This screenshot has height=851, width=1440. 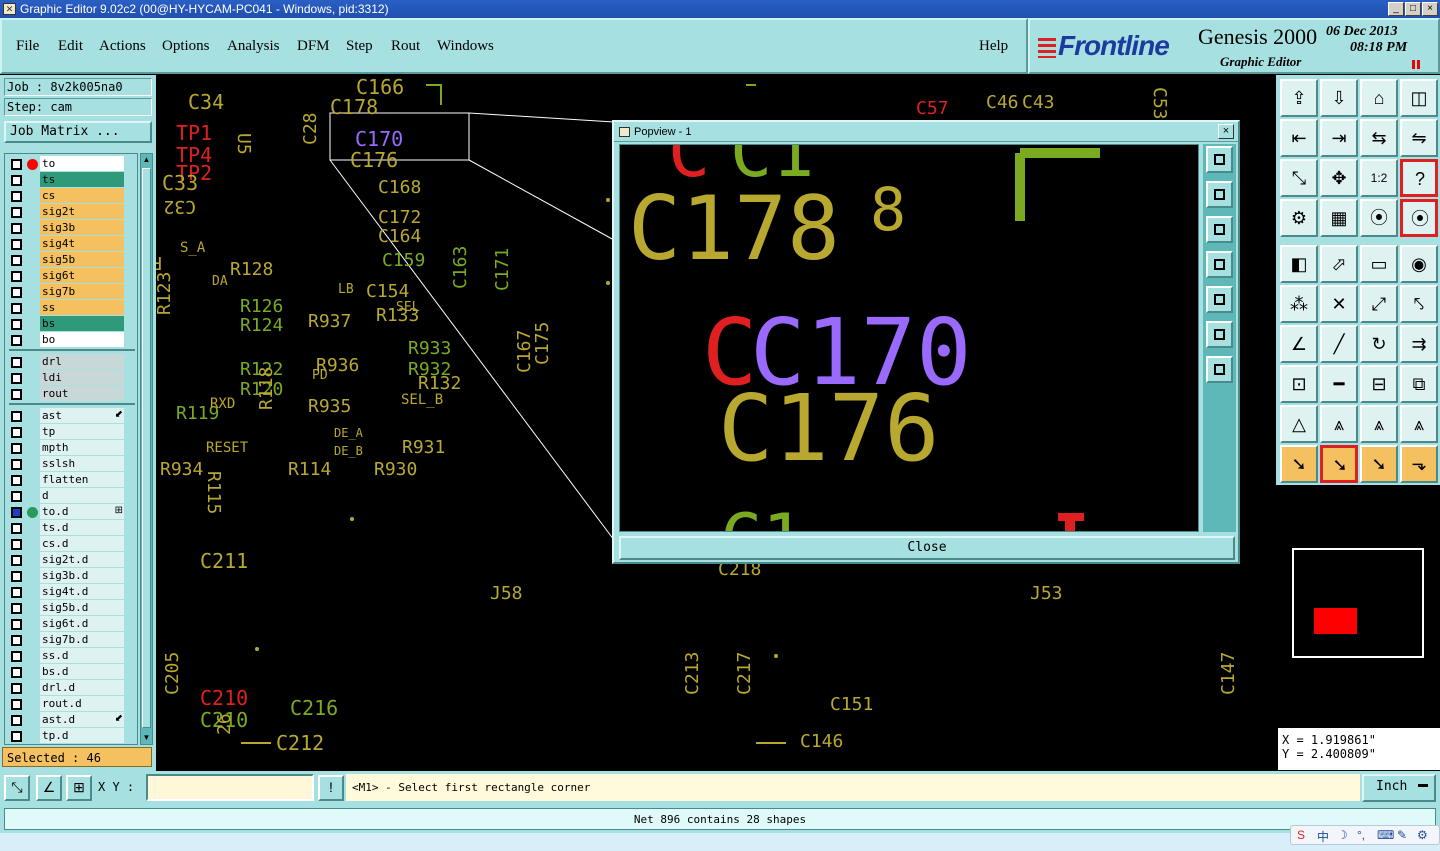 What do you see at coordinates (993, 46) in the screenshot?
I see `menu-help: Help` at bounding box center [993, 46].